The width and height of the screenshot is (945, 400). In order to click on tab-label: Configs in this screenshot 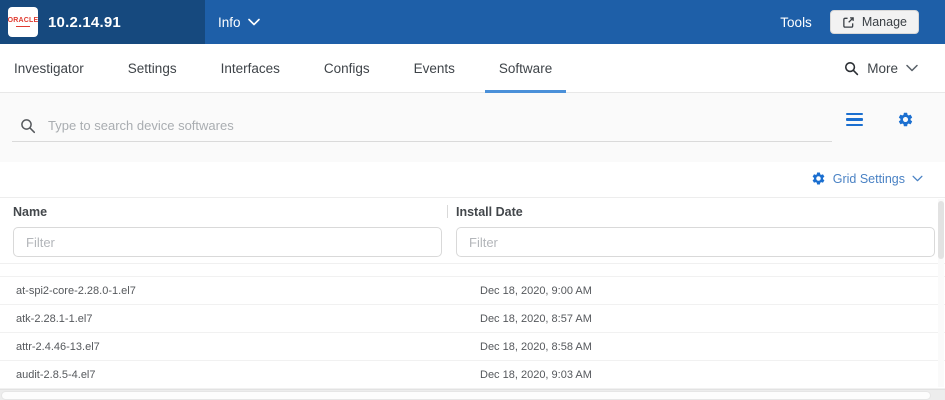, I will do `click(346, 68)`.